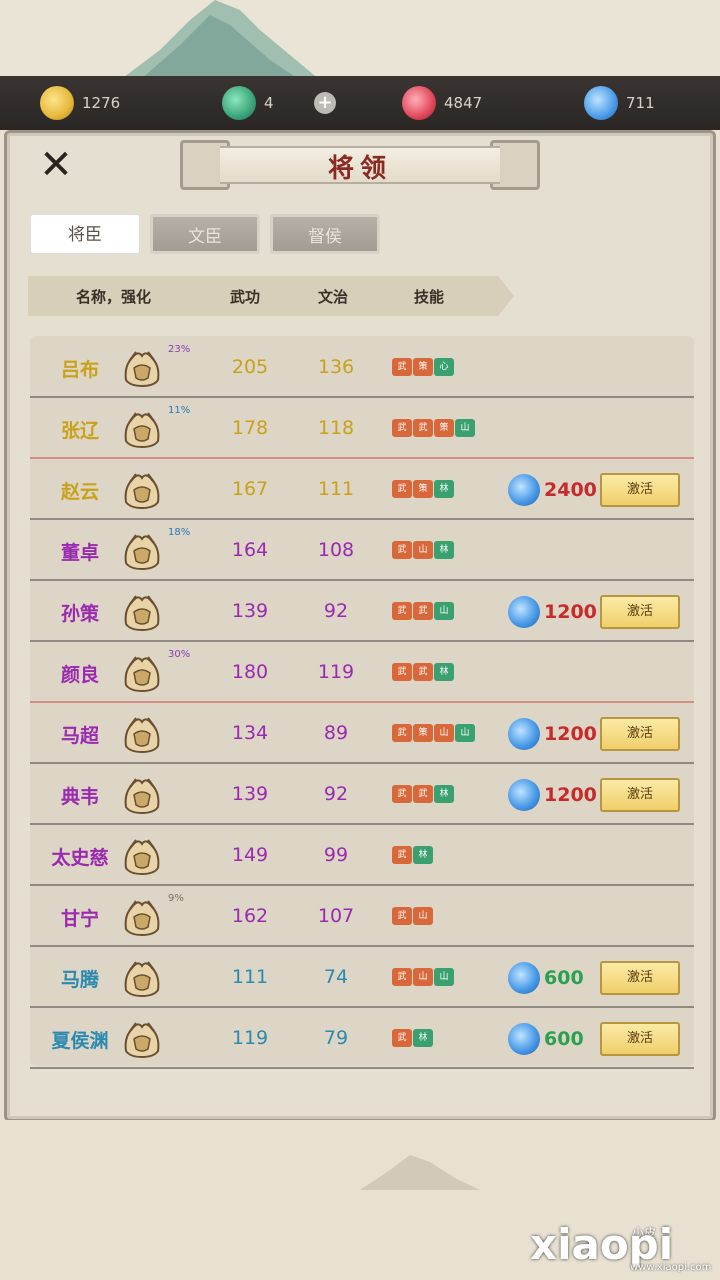 The image size is (720, 1280). I want to click on general-name: 甘宁, so click(80, 917).